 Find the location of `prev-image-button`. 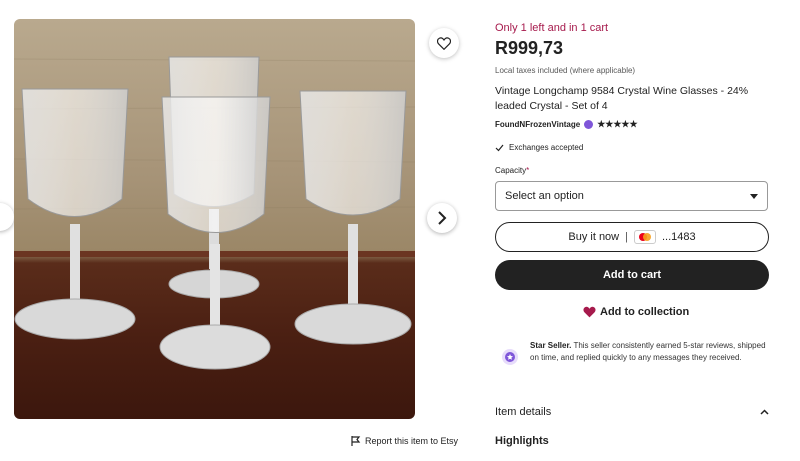

prev-image-button is located at coordinates (7, 217).